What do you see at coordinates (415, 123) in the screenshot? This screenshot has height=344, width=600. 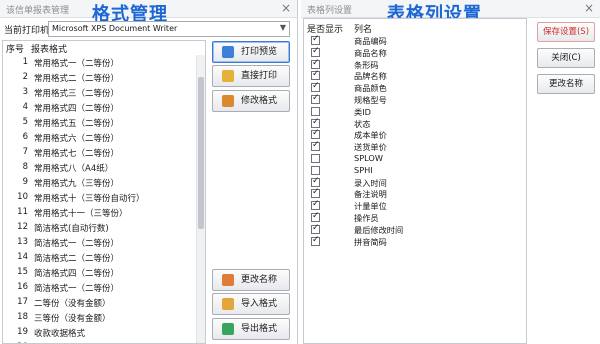 I see `table-row: 状态` at bounding box center [415, 123].